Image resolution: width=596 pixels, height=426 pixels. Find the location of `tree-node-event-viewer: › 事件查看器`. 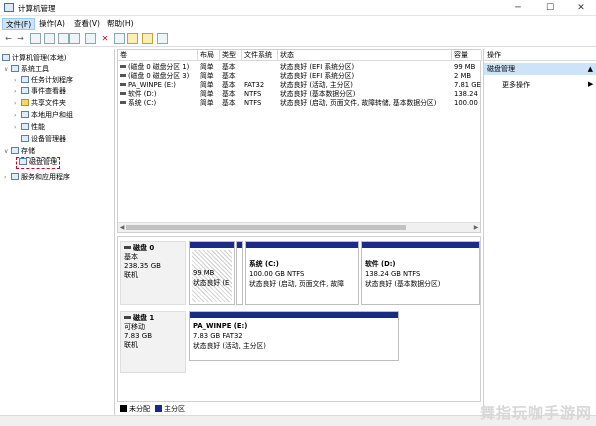

tree-node-event-viewer: › 事件查看器 is located at coordinates (40, 91).